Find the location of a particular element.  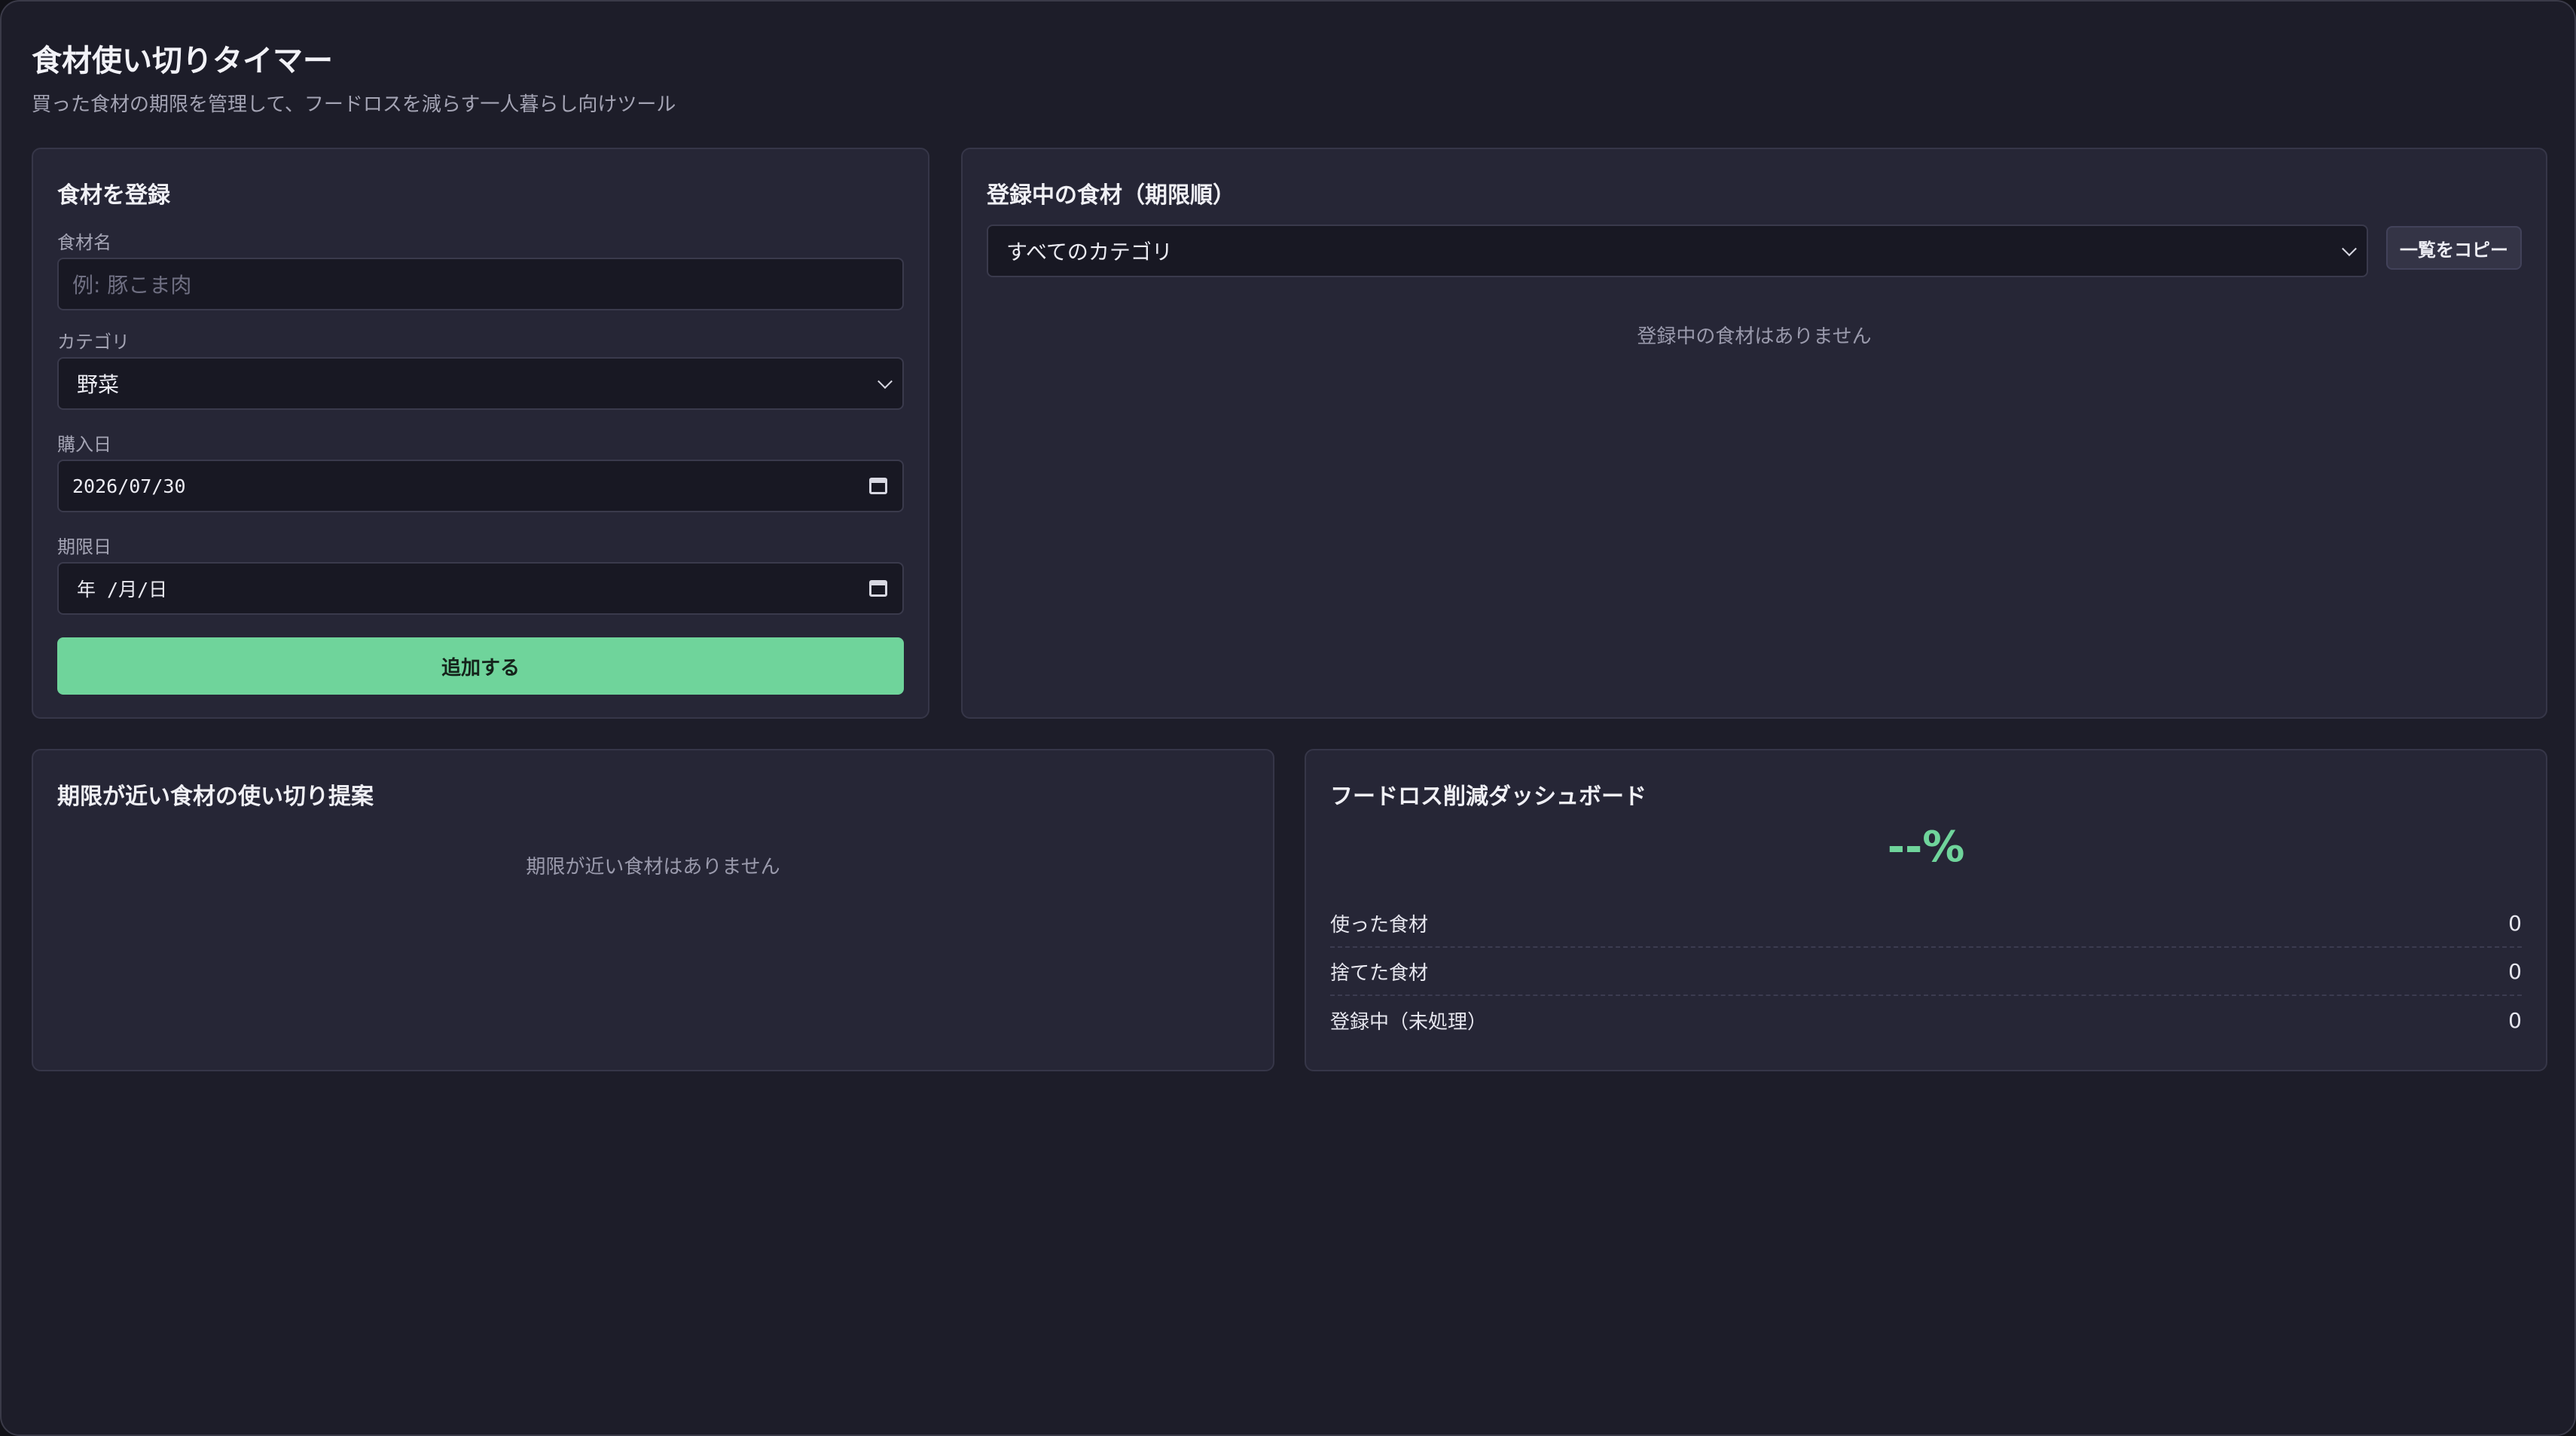

stat-label: 捨てた食材 is located at coordinates (1380, 973).